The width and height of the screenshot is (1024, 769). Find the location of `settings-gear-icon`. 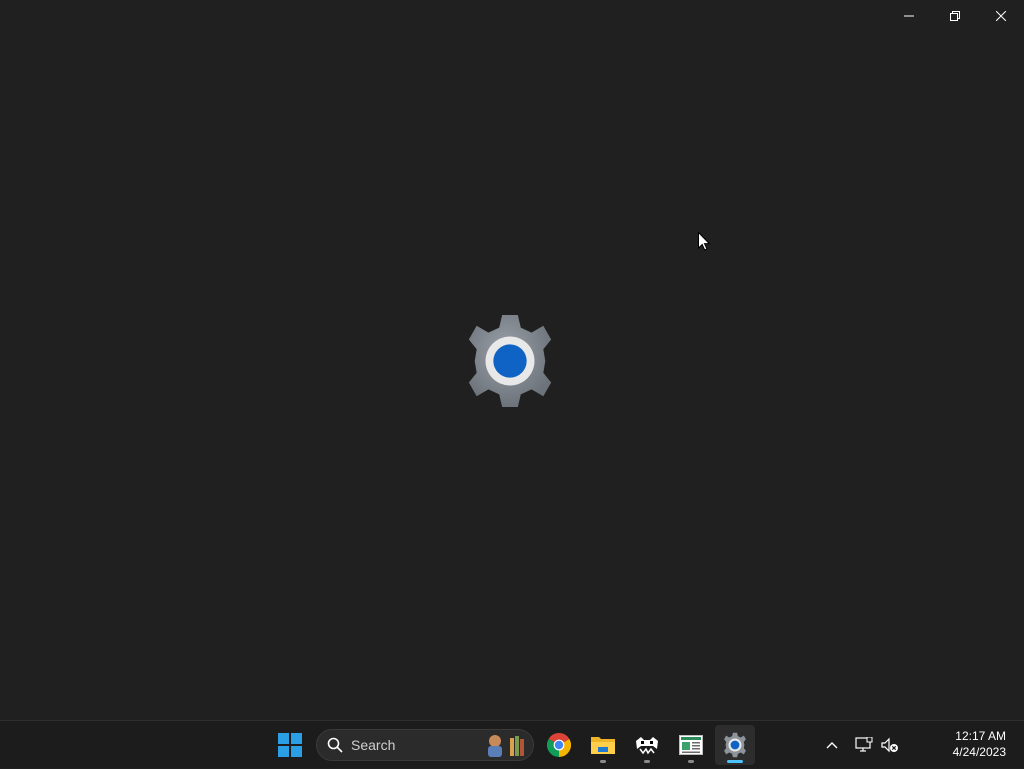

settings-gear-icon is located at coordinates (510, 361).